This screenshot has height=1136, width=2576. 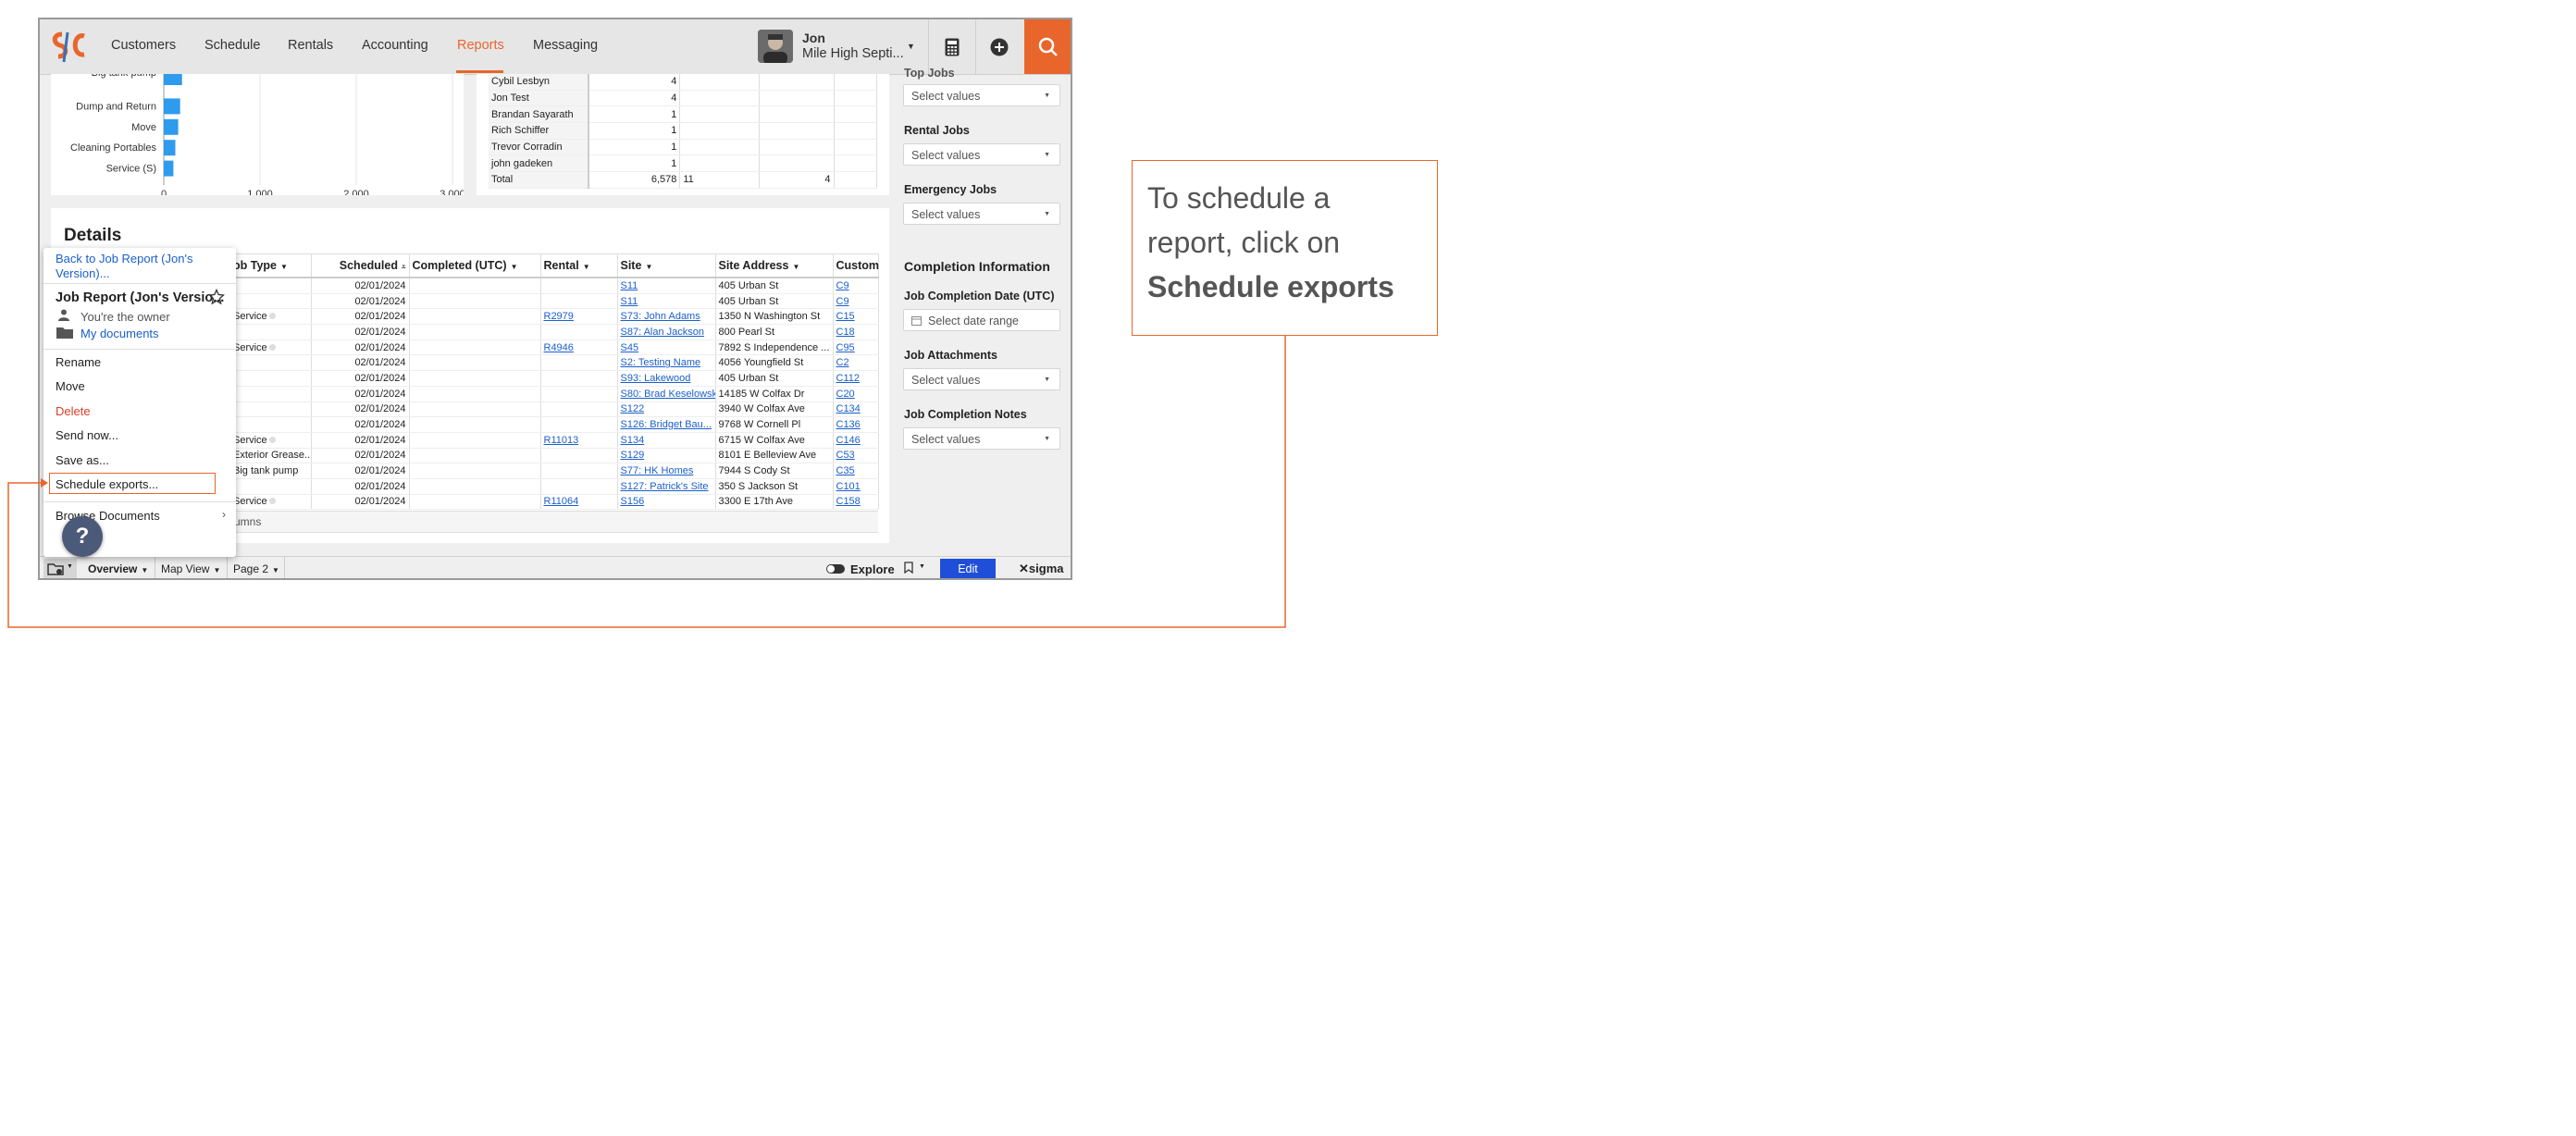 I want to click on bookmark-button: ▼, so click(x=916, y=569).